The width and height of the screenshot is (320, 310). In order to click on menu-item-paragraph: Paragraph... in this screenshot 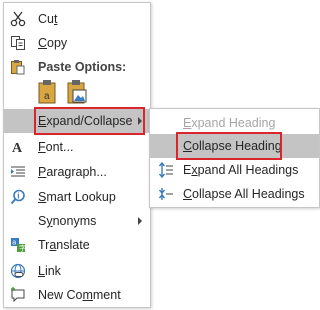, I will do `click(77, 172)`.